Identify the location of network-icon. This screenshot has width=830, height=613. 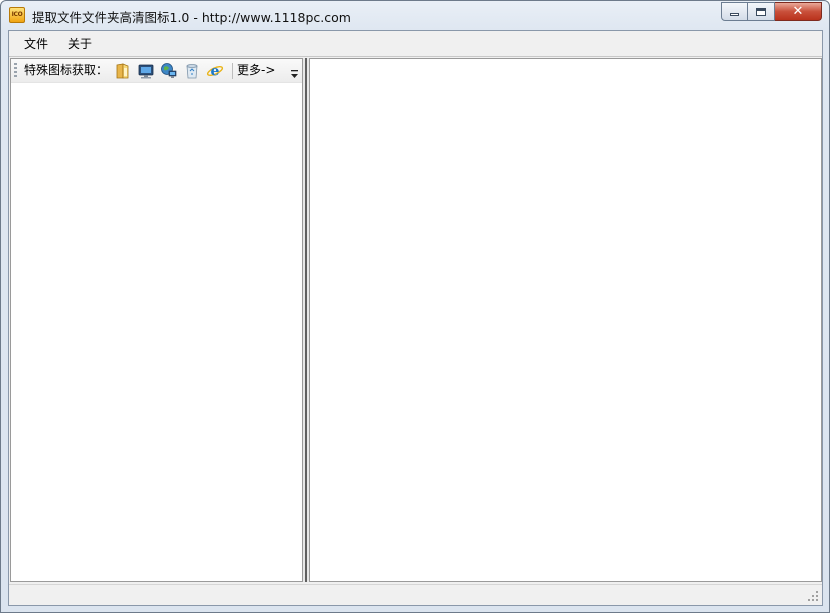
(169, 71).